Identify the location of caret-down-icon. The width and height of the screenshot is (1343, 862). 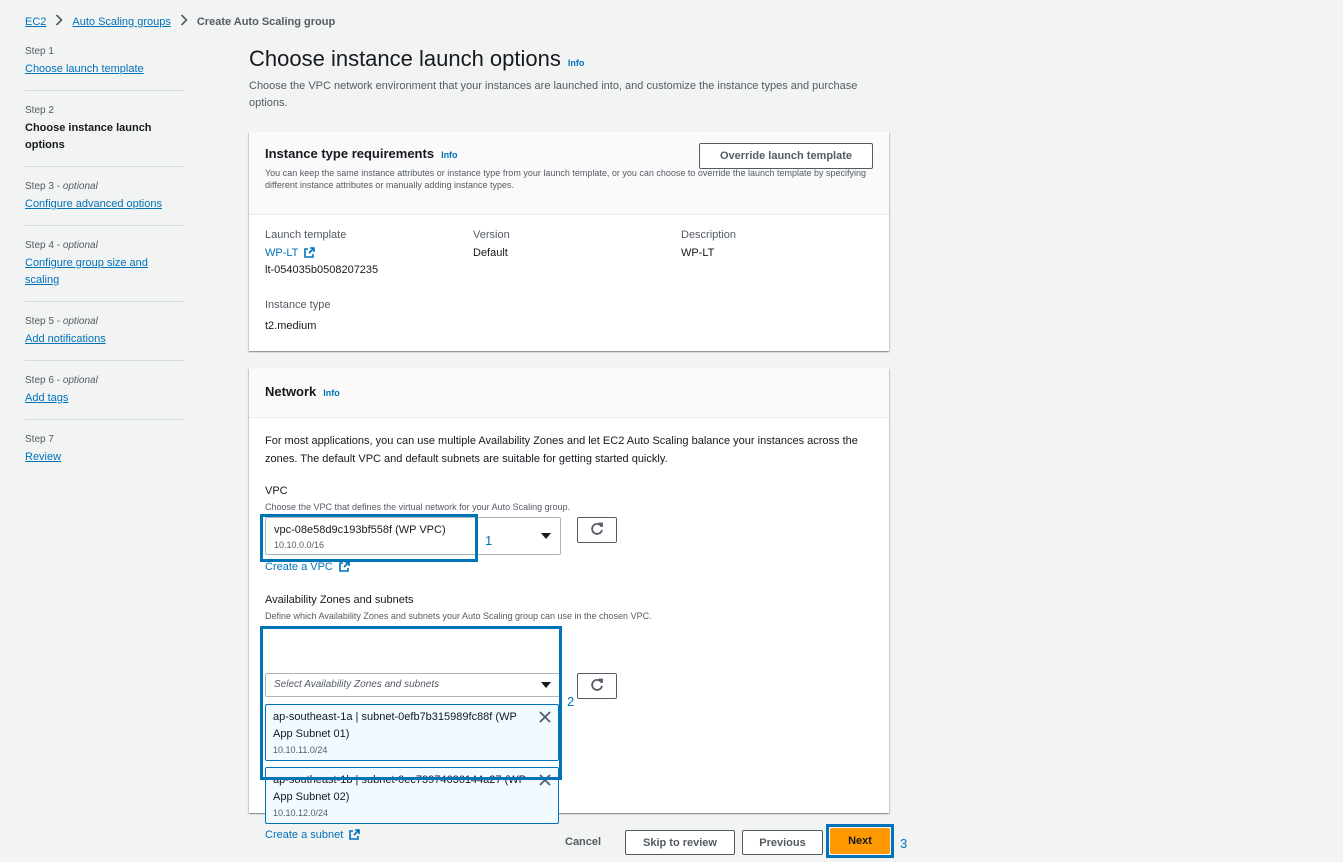
(546, 536).